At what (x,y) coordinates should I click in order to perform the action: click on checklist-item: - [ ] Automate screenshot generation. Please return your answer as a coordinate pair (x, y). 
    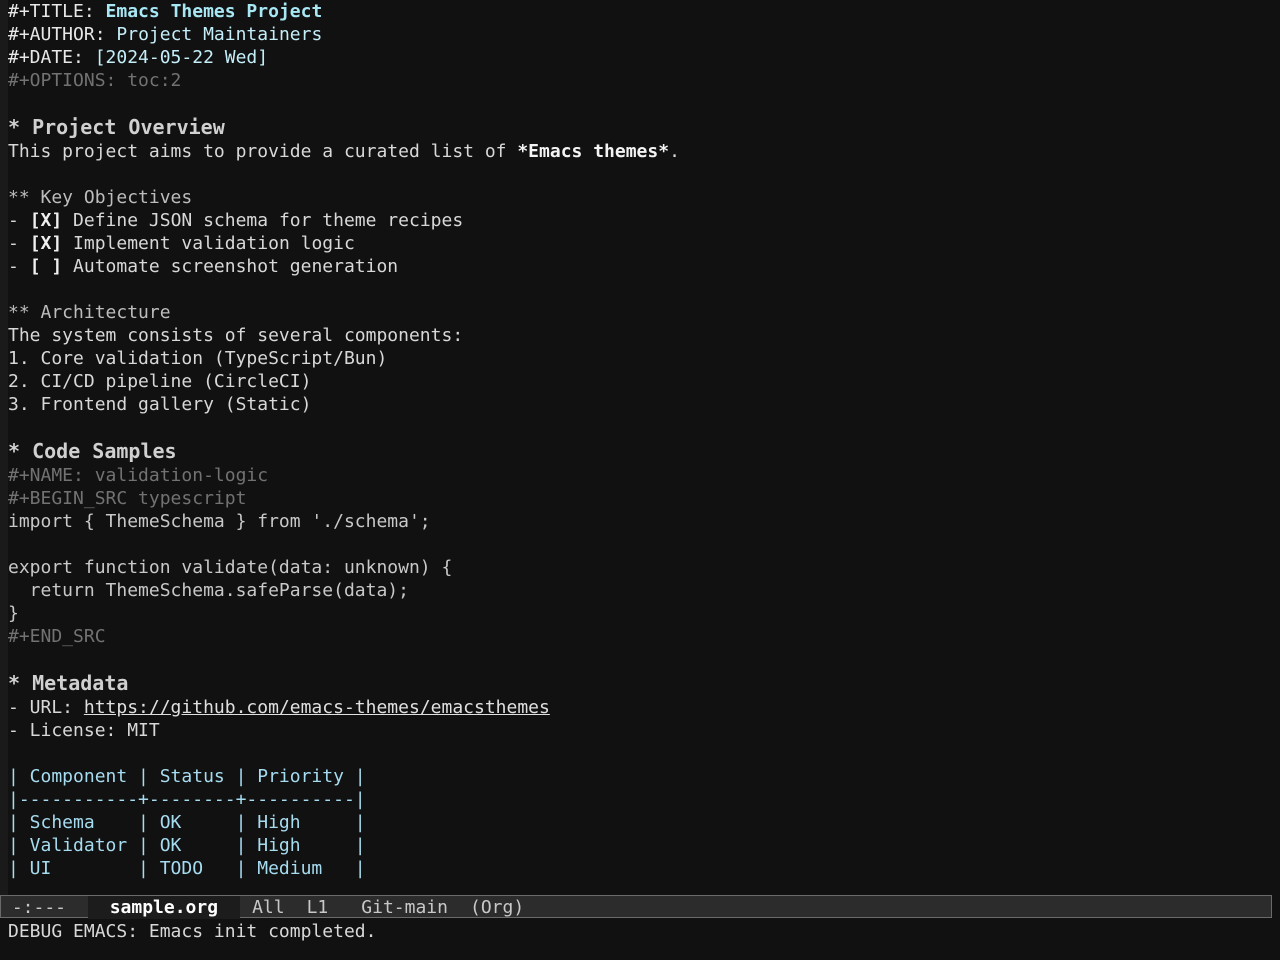
    Looking at the image, I should click on (640, 266).